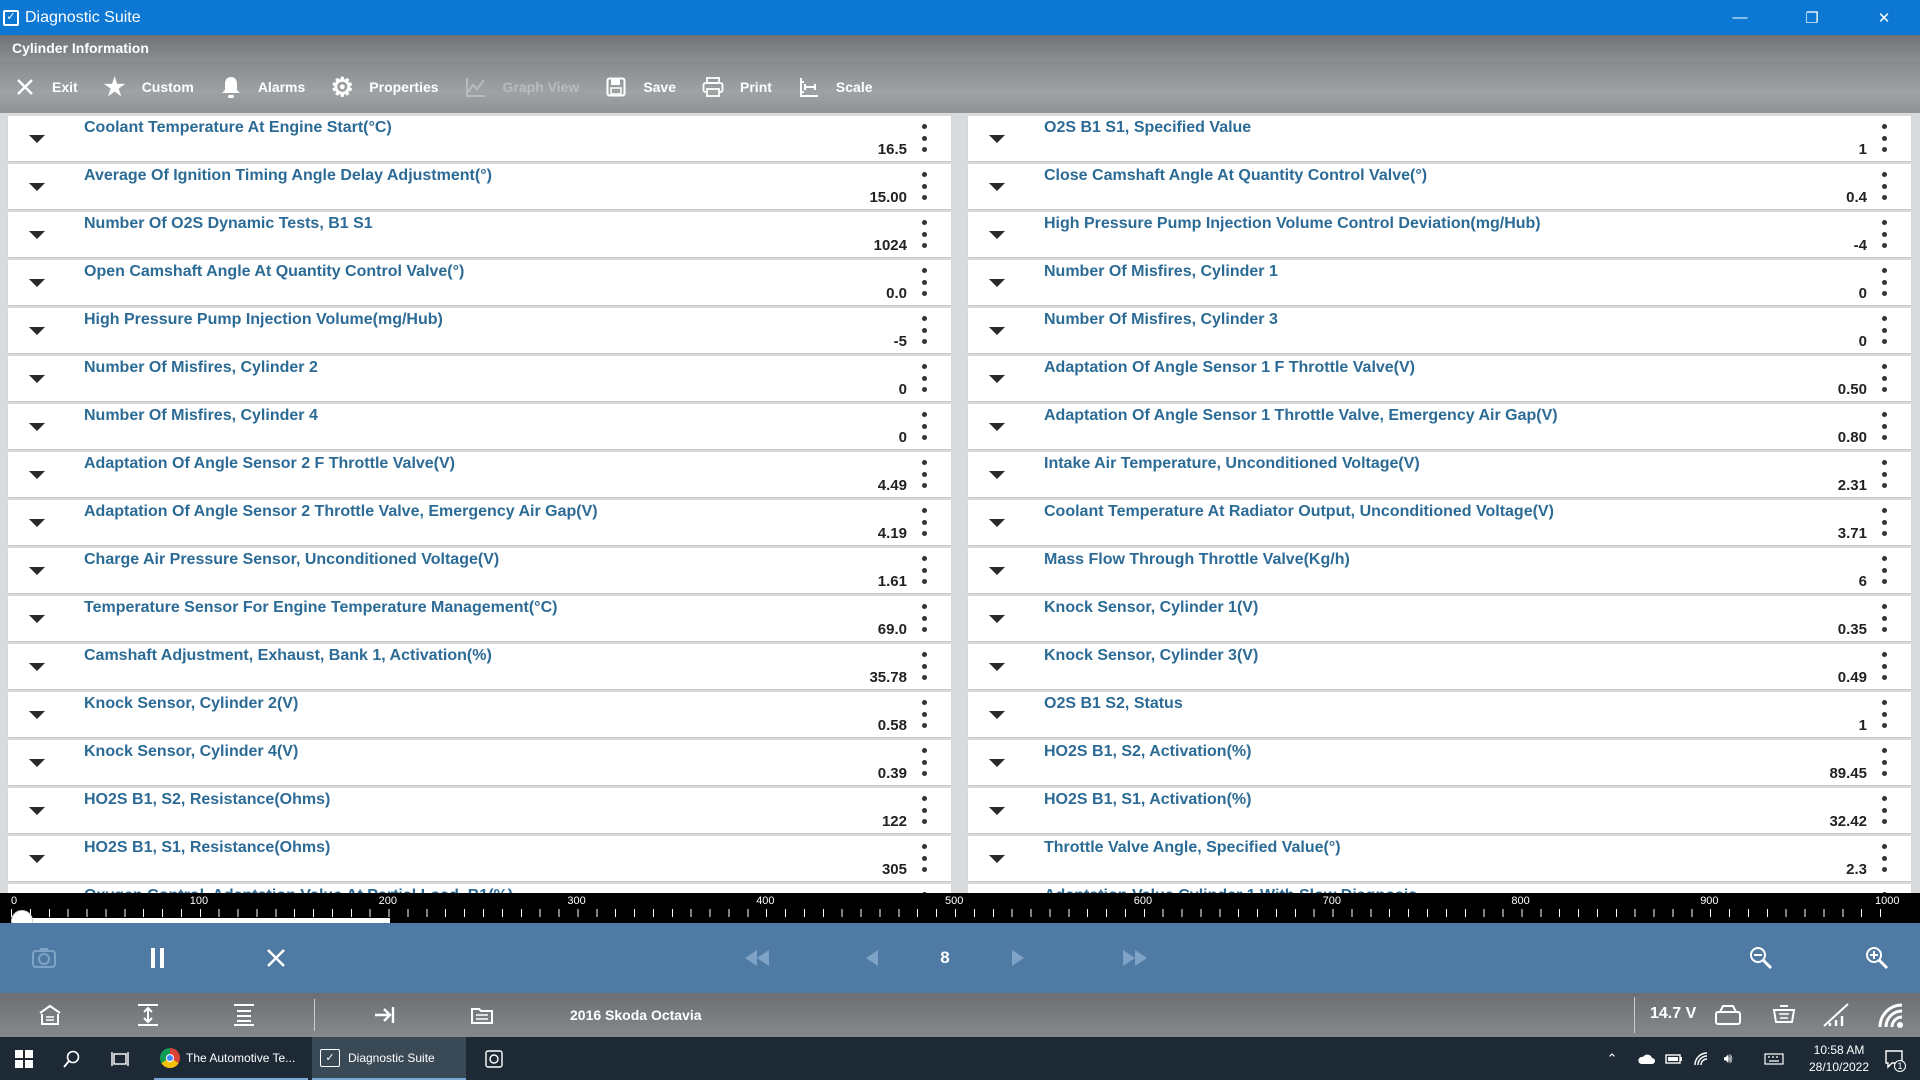  Describe the element at coordinates (276, 958) in the screenshot. I see `stop-icon` at that location.